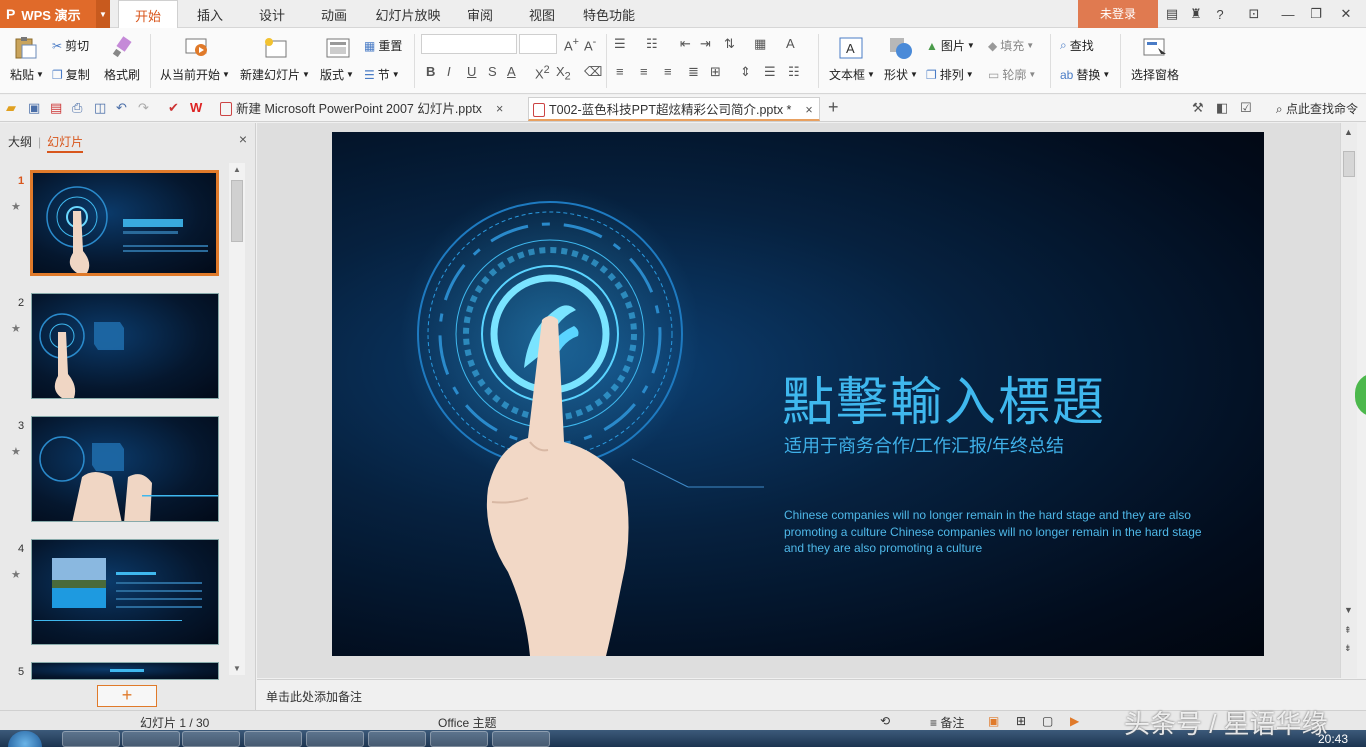  What do you see at coordinates (459, 739) in the screenshot?
I see `wps-ppt-taskbar-icon` at bounding box center [459, 739].